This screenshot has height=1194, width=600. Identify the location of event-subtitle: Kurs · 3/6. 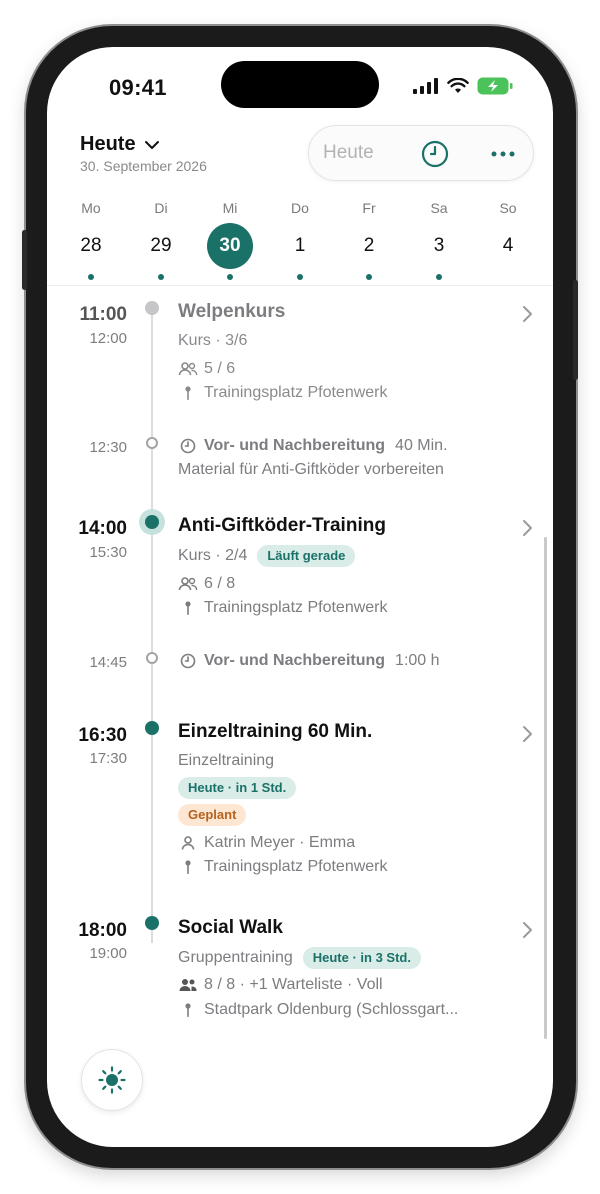
(213, 340).